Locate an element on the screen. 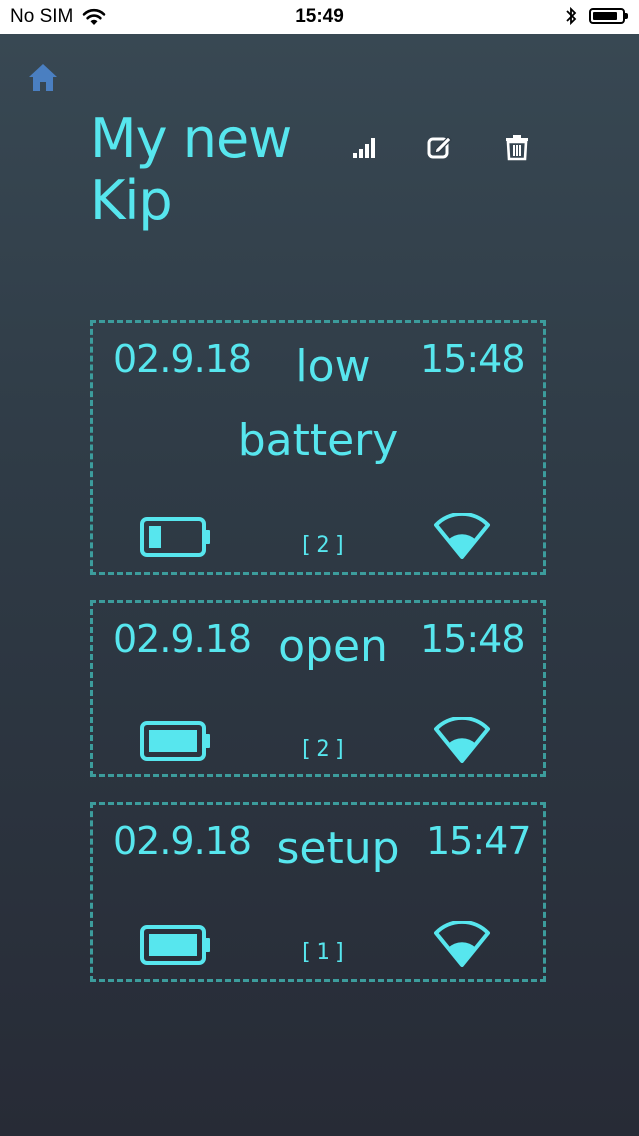  signal-strength-icon is located at coordinates (365, 147).